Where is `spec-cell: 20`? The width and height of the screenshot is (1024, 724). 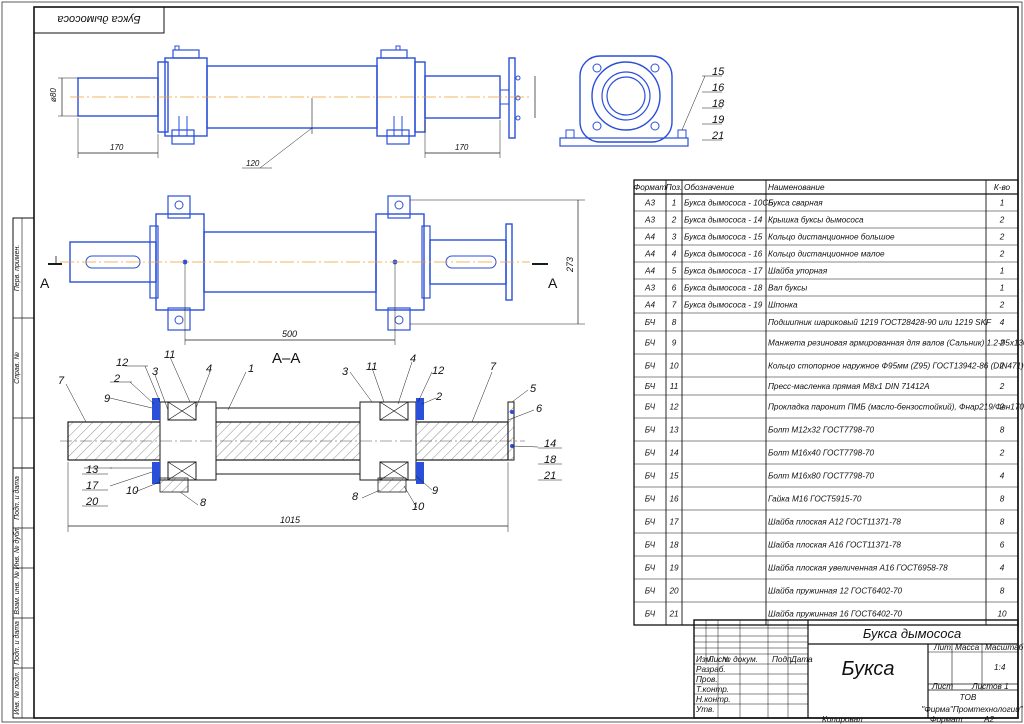 spec-cell: 20 is located at coordinates (673, 591).